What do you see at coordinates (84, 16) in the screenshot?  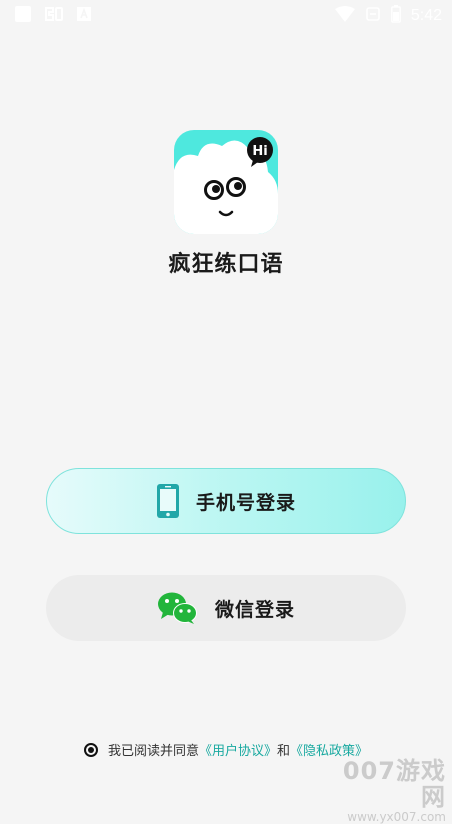 I see `a-notification-icon` at bounding box center [84, 16].